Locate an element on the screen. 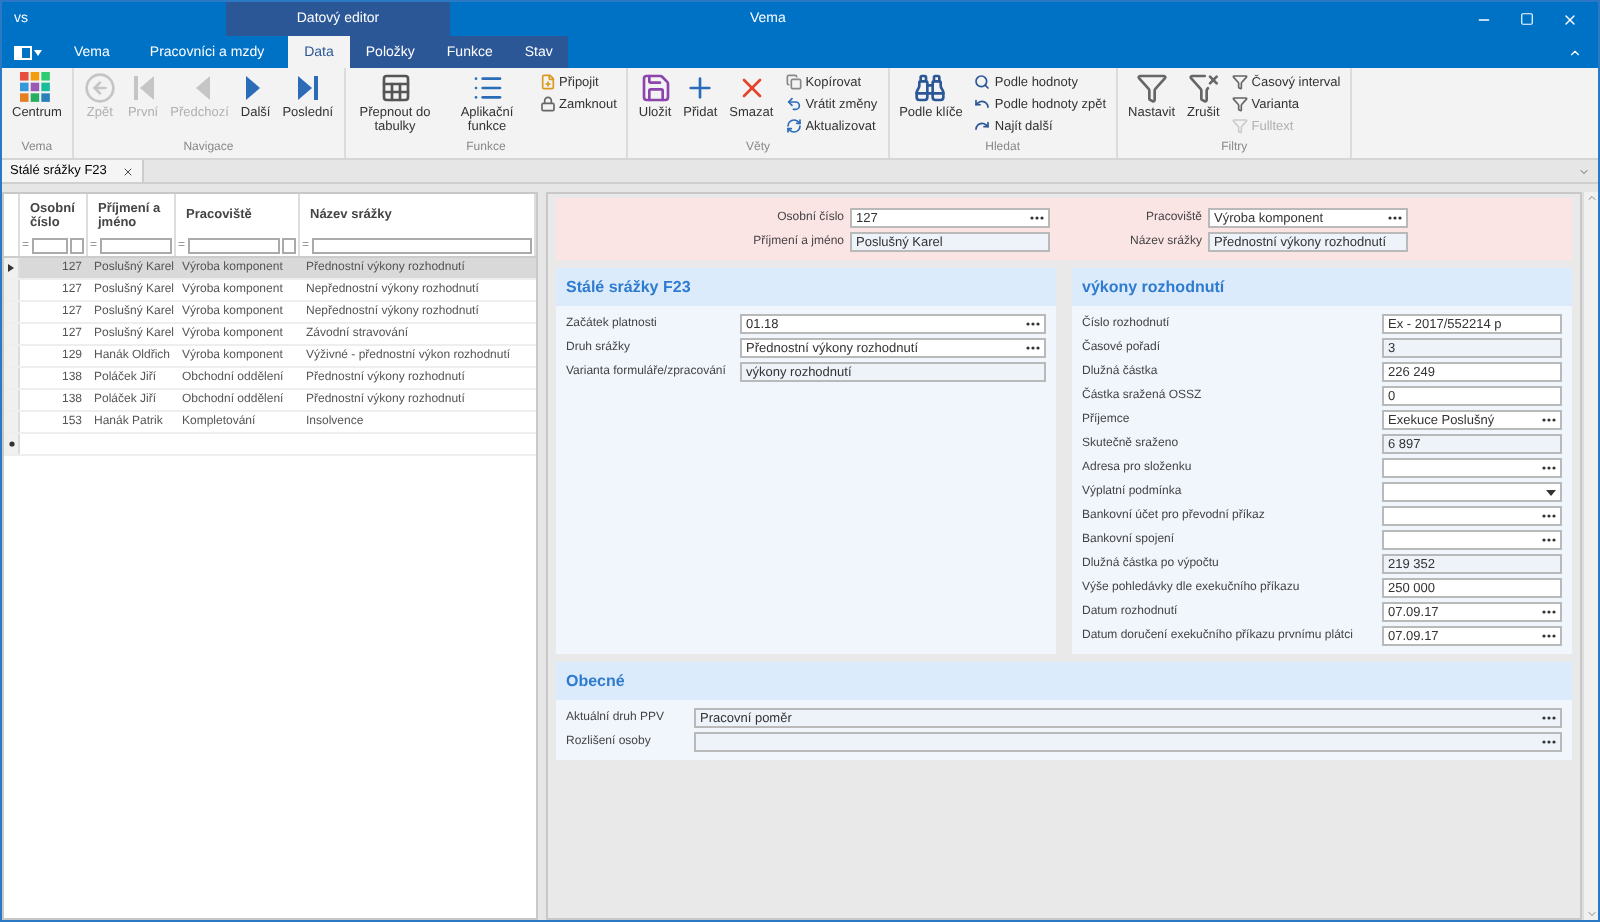  section-title: Obecné is located at coordinates (1064, 681).